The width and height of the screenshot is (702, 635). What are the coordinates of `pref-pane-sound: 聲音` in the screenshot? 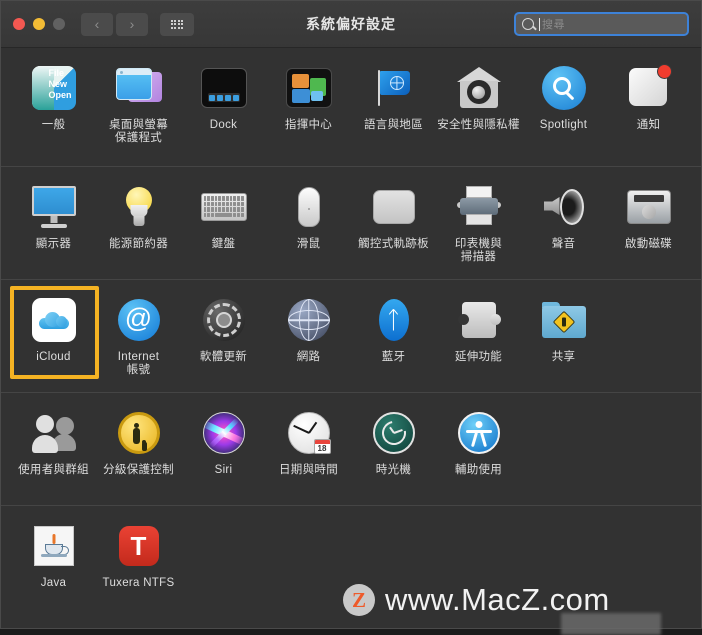 It's located at (563, 225).